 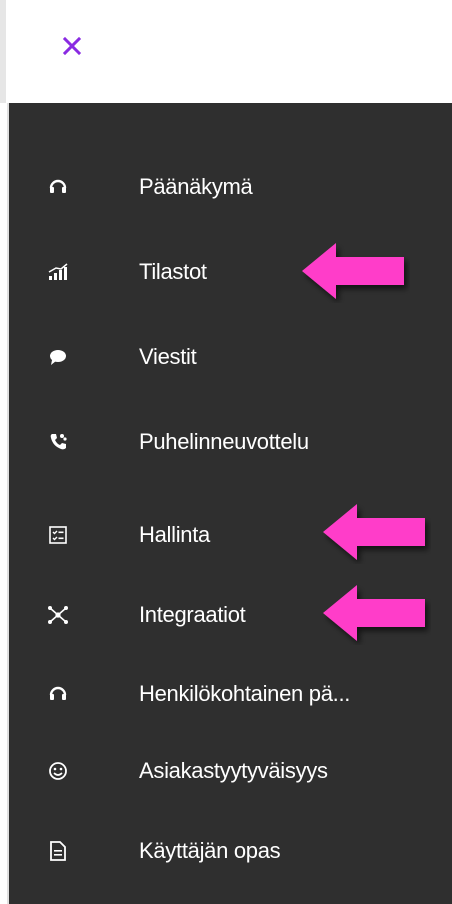 What do you see at coordinates (192, 614) in the screenshot?
I see `sidebar-item-label: Integraatiot` at bounding box center [192, 614].